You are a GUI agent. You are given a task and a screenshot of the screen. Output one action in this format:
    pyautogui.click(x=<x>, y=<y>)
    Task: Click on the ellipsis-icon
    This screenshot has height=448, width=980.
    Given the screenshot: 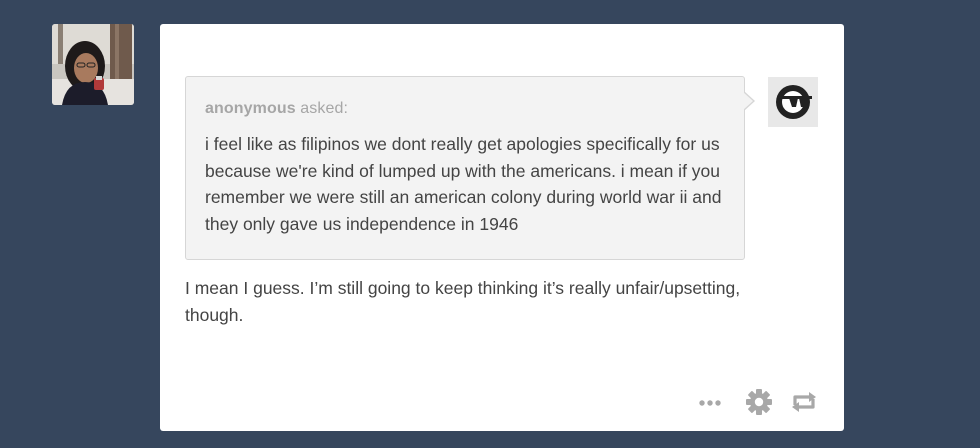 What is the action you would take?
    pyautogui.click(x=710, y=403)
    